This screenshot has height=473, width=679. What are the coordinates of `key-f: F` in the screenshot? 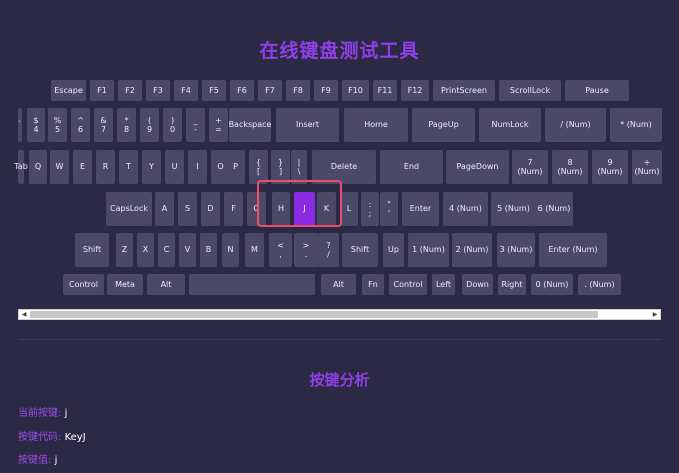 It's located at (233, 209).